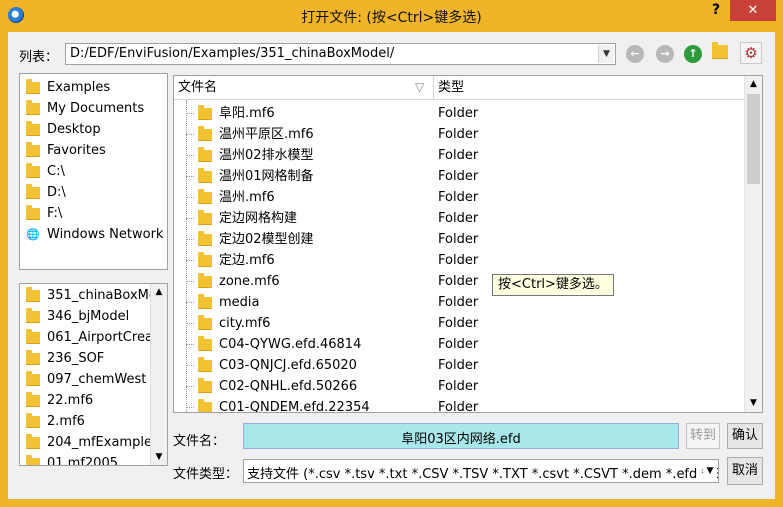  Describe the element at coordinates (88, 379) in the screenshot. I see `history-item: 097_chemWest` at that location.